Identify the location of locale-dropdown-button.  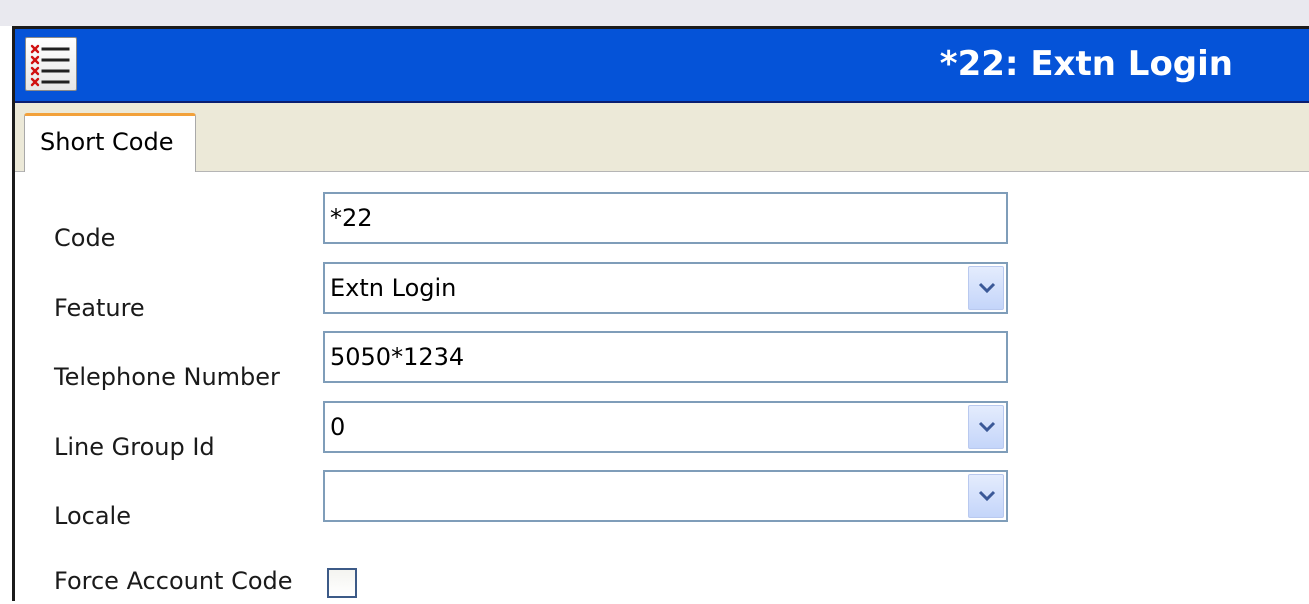
(986, 496).